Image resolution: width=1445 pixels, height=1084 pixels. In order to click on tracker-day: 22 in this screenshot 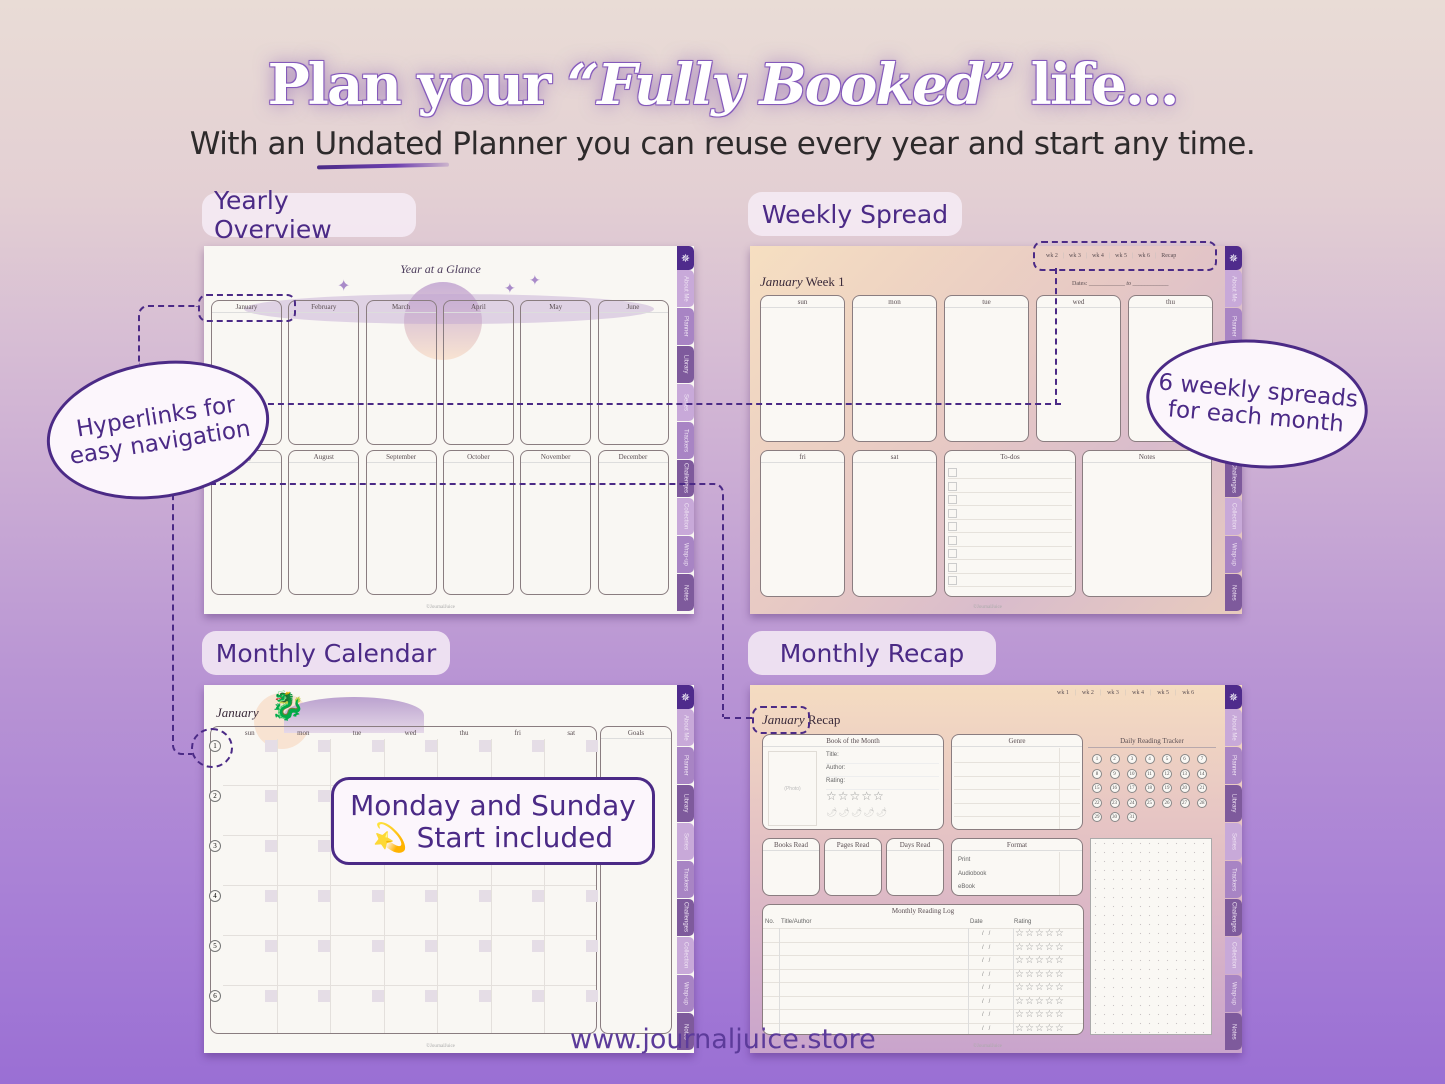, I will do `click(1097, 802)`.